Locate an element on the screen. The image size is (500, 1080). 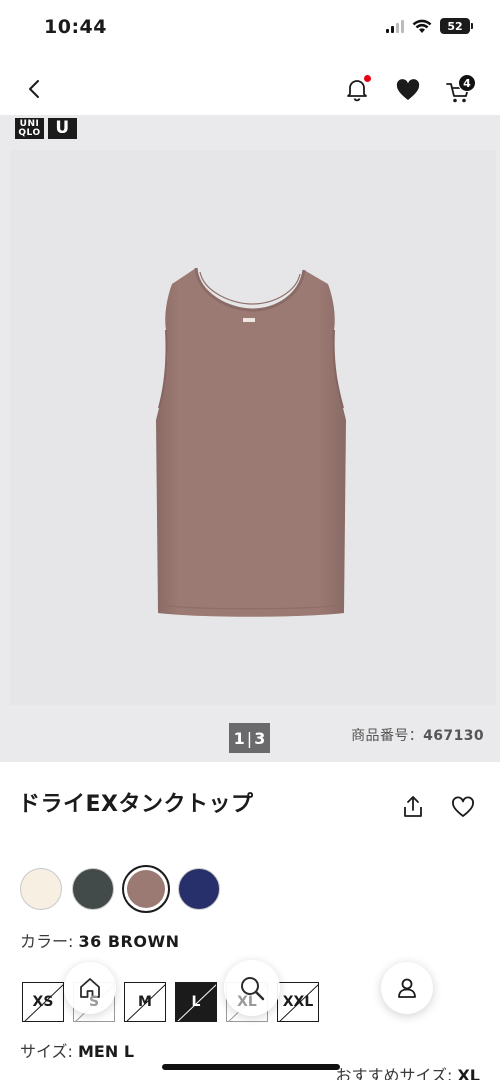
nav-bar: 4 is located at coordinates (250, 88).